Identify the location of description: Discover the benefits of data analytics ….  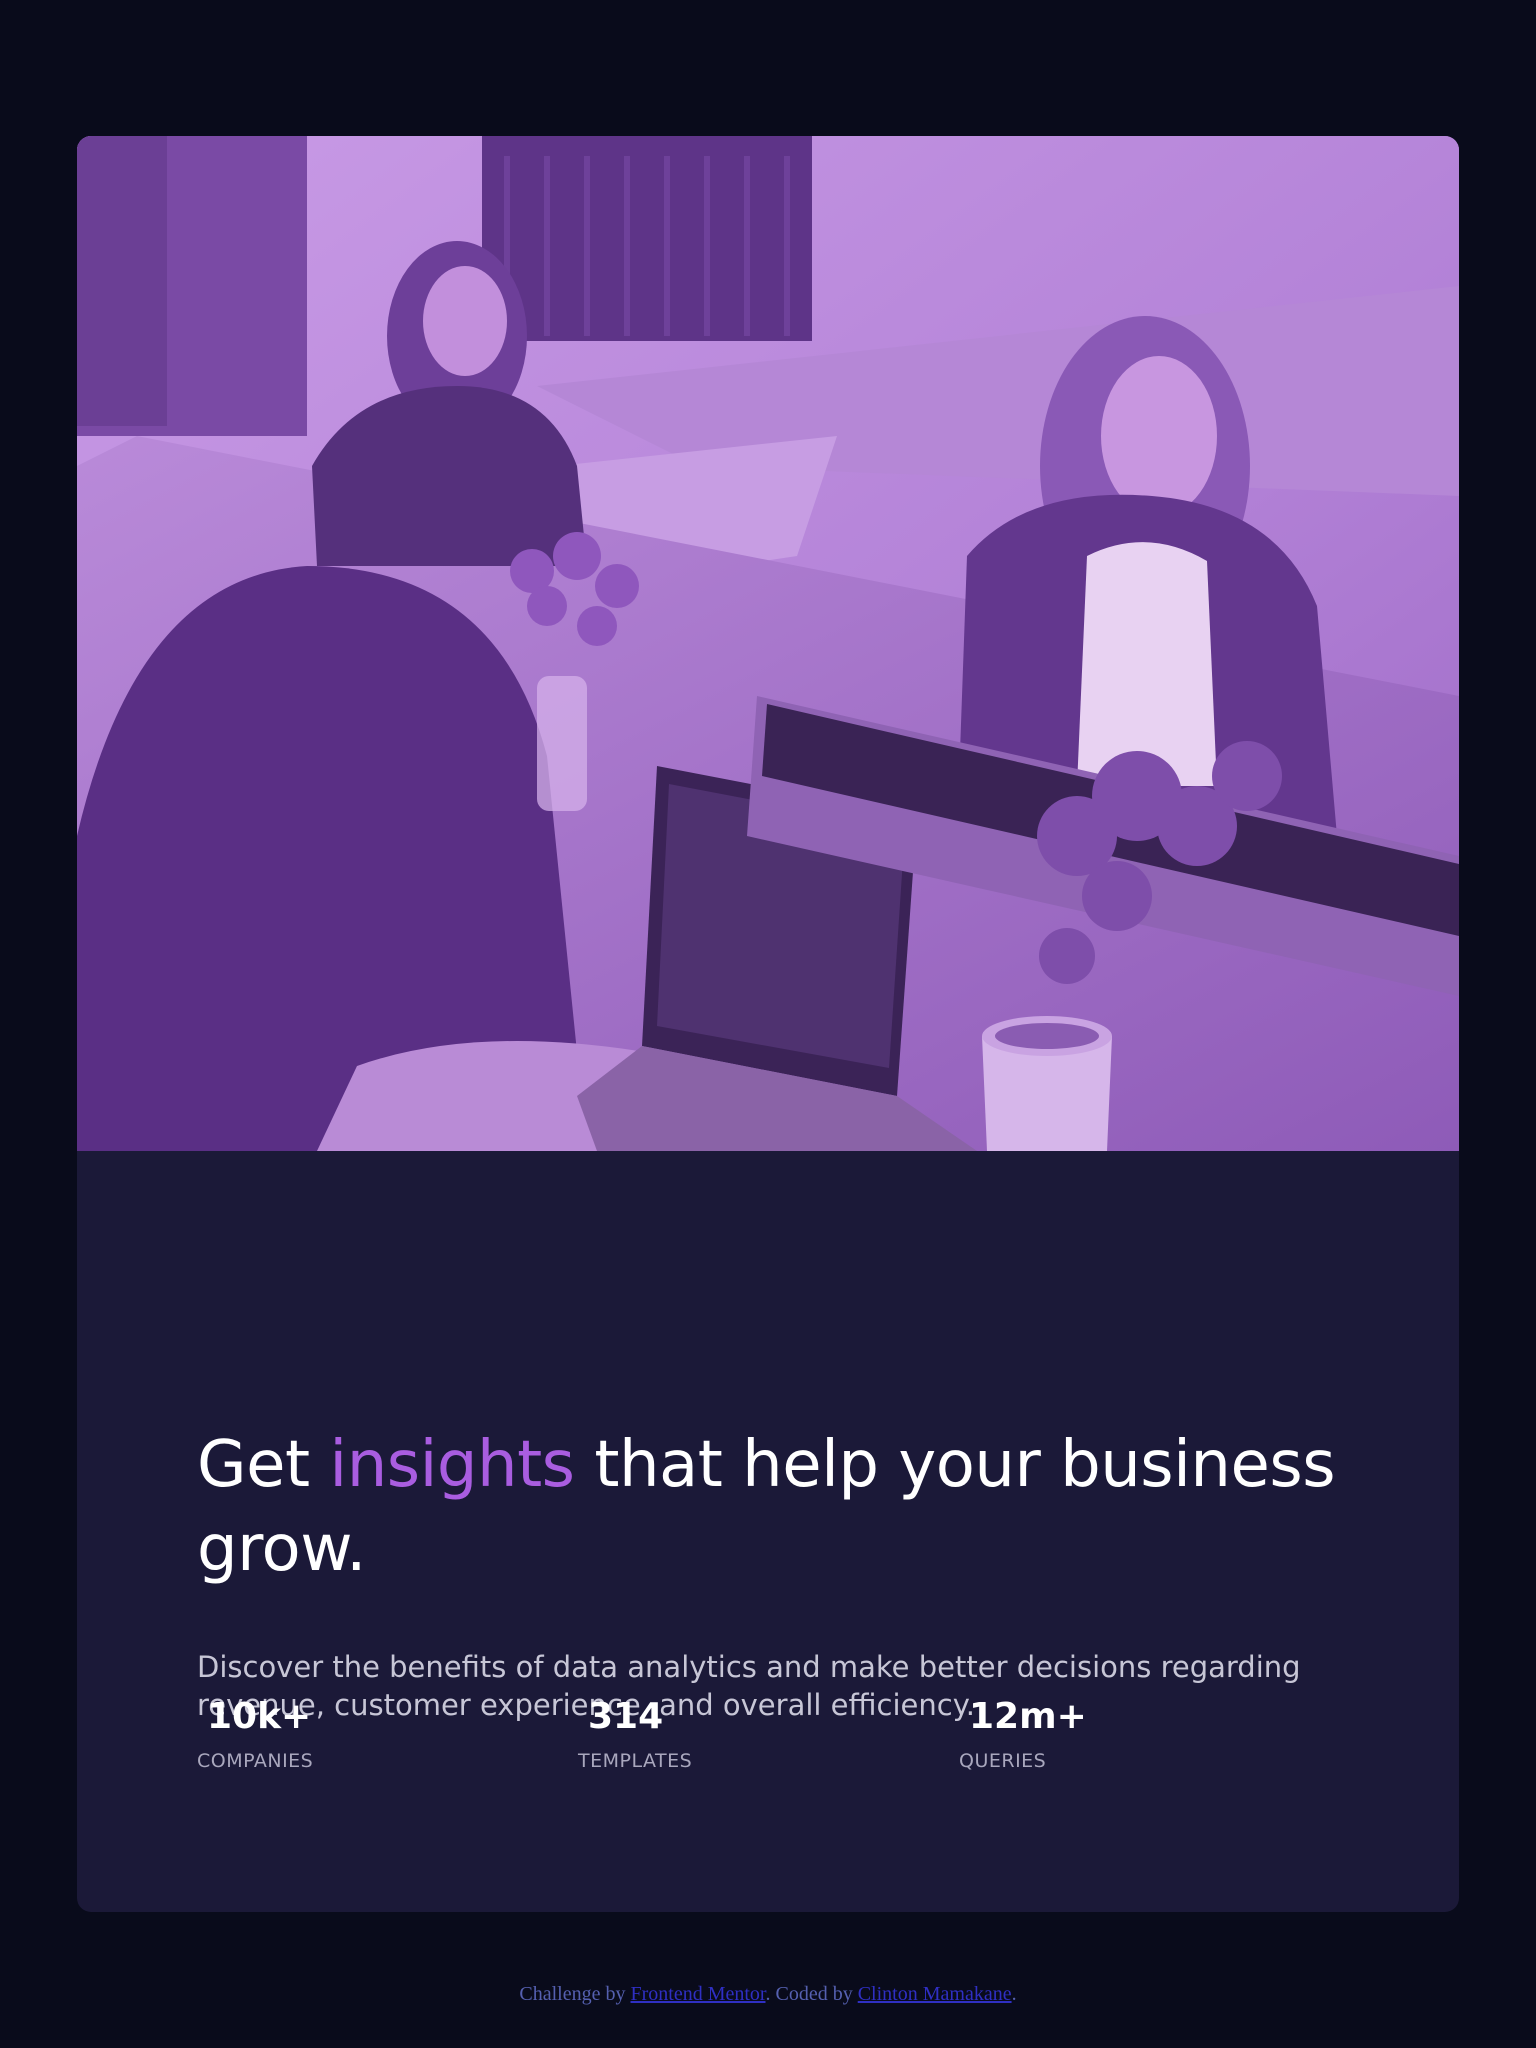
(749, 1686).